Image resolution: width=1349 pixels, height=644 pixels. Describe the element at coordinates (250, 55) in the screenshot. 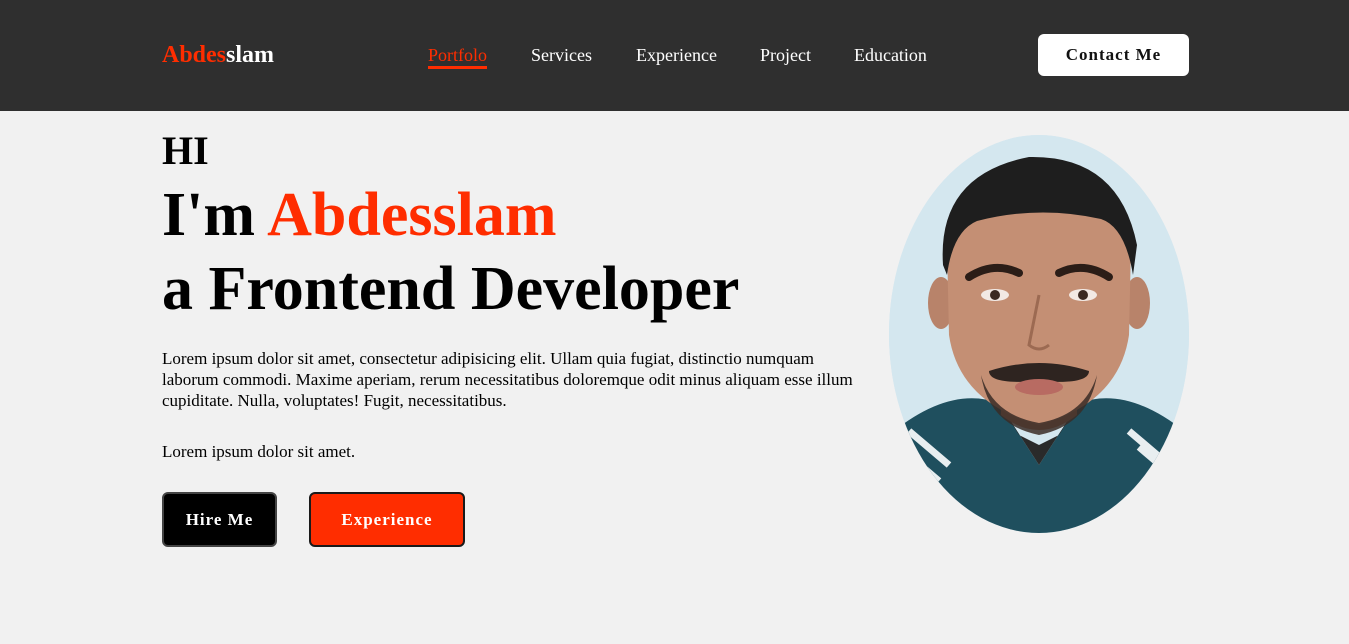

I see `logo-rest: slam` at that location.